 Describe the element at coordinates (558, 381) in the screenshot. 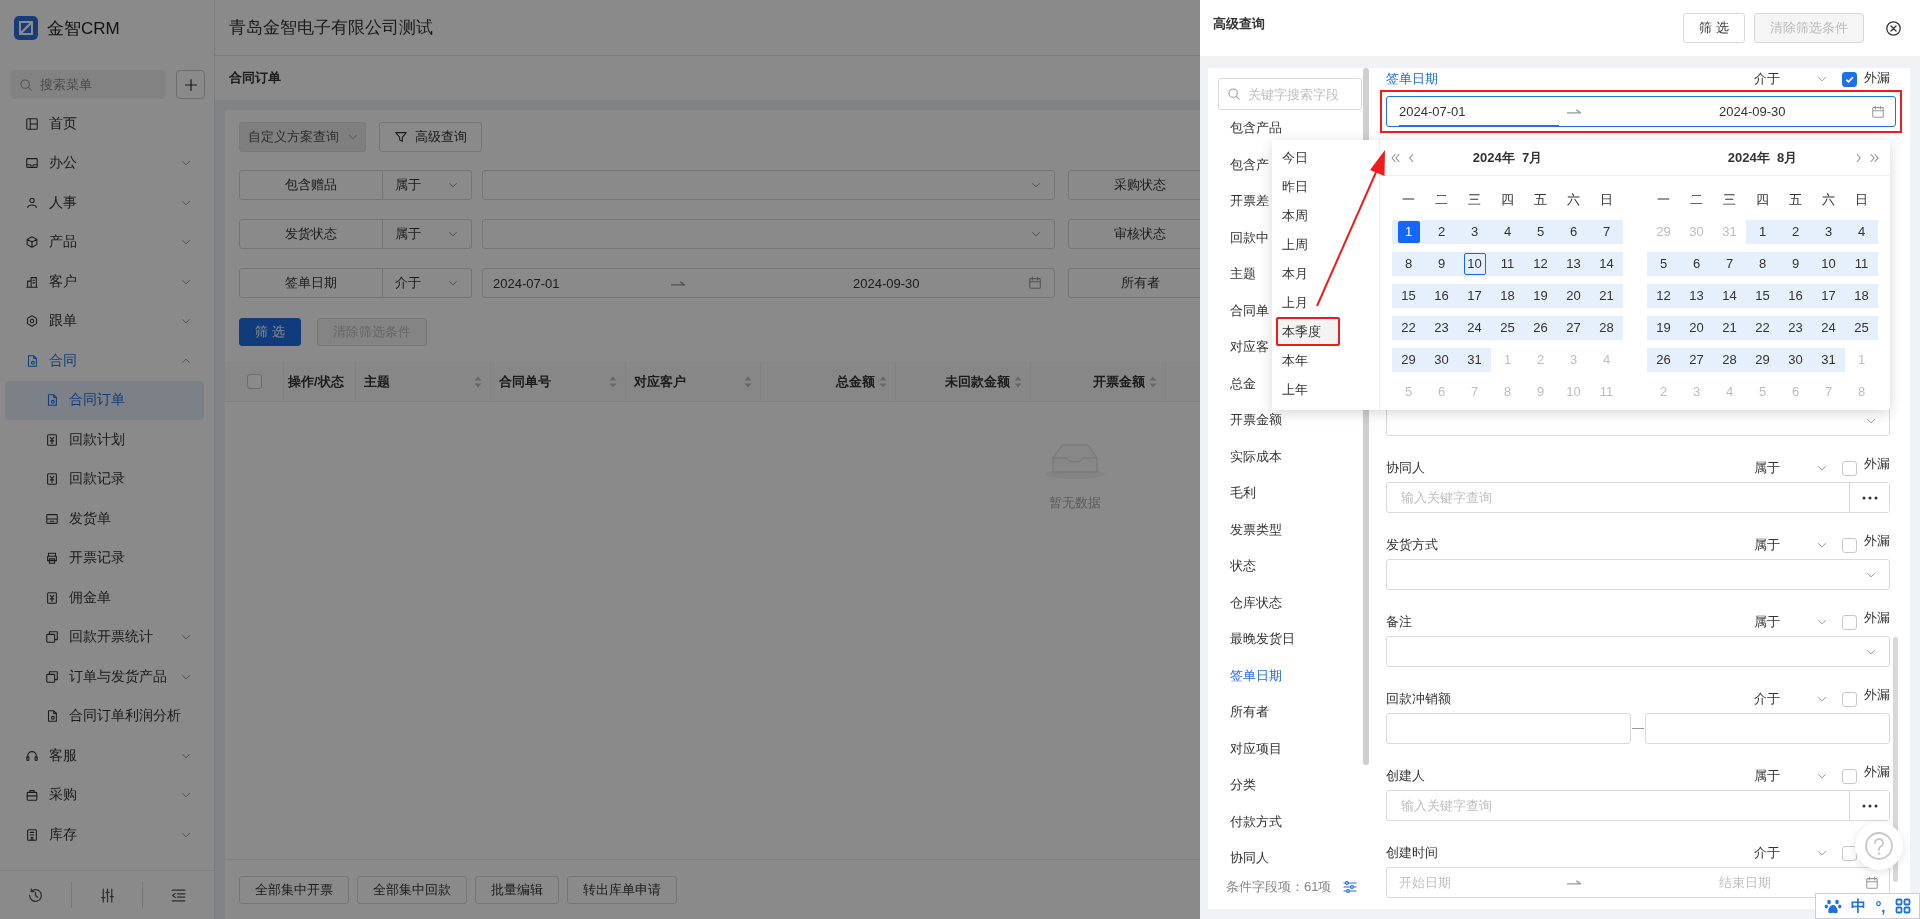

I see `column-header: 合同单号` at that location.